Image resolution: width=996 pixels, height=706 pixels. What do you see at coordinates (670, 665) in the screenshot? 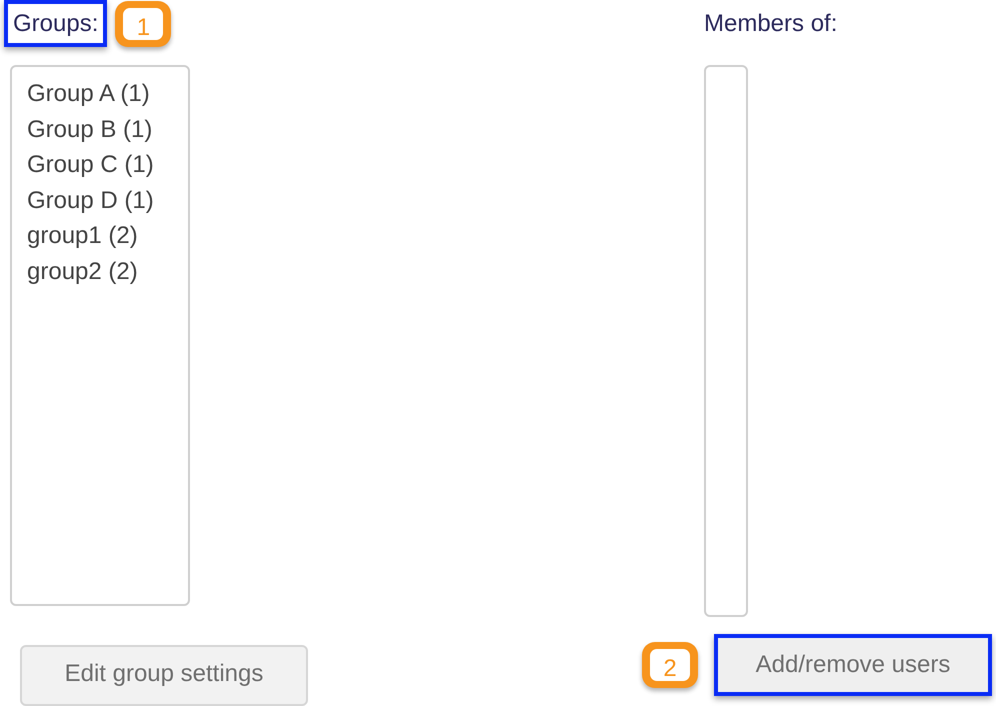
I see `callout-badge: 2` at bounding box center [670, 665].